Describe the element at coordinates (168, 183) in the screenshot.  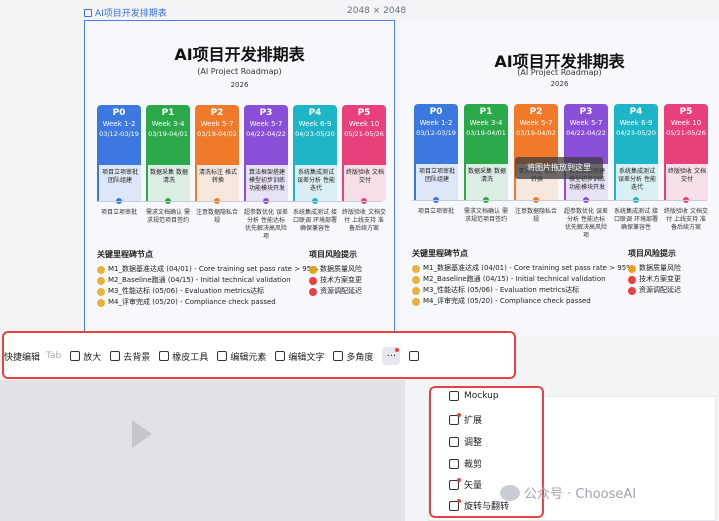
I see `phase-body: 数据采集 数据清洗` at that location.